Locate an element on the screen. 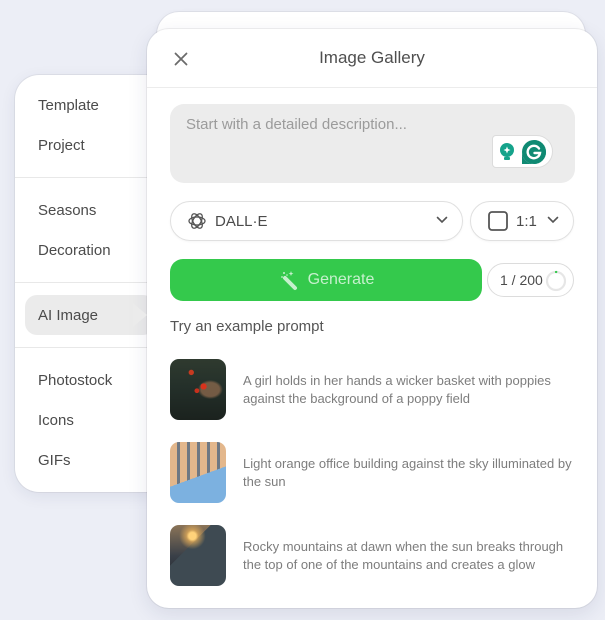 The width and height of the screenshot is (605, 620). panel-header: Image Gallery is located at coordinates (372, 58).